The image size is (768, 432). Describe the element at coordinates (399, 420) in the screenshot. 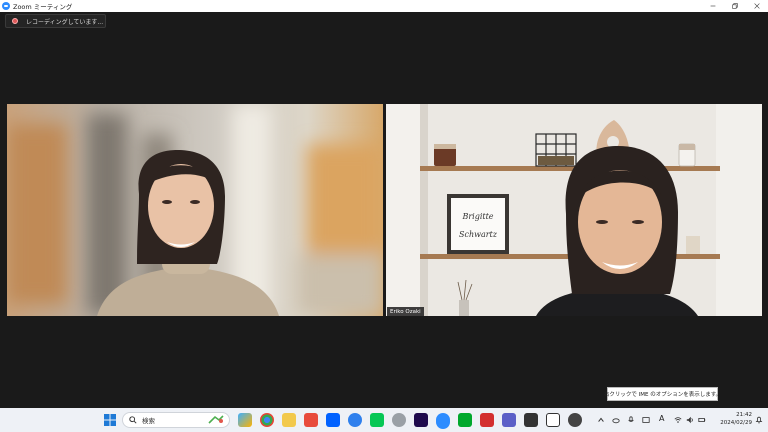

I see `apple-icon` at that location.